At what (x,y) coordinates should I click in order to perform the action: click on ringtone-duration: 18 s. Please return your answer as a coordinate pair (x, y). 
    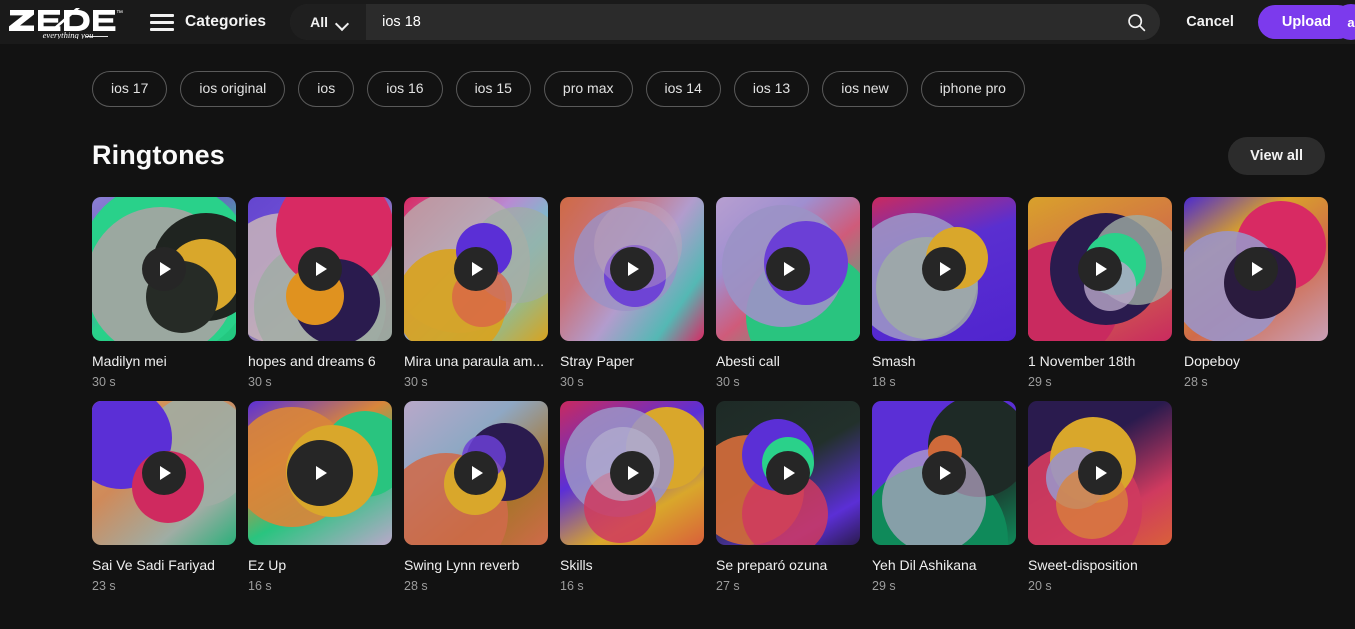
    Looking at the image, I should click on (884, 381).